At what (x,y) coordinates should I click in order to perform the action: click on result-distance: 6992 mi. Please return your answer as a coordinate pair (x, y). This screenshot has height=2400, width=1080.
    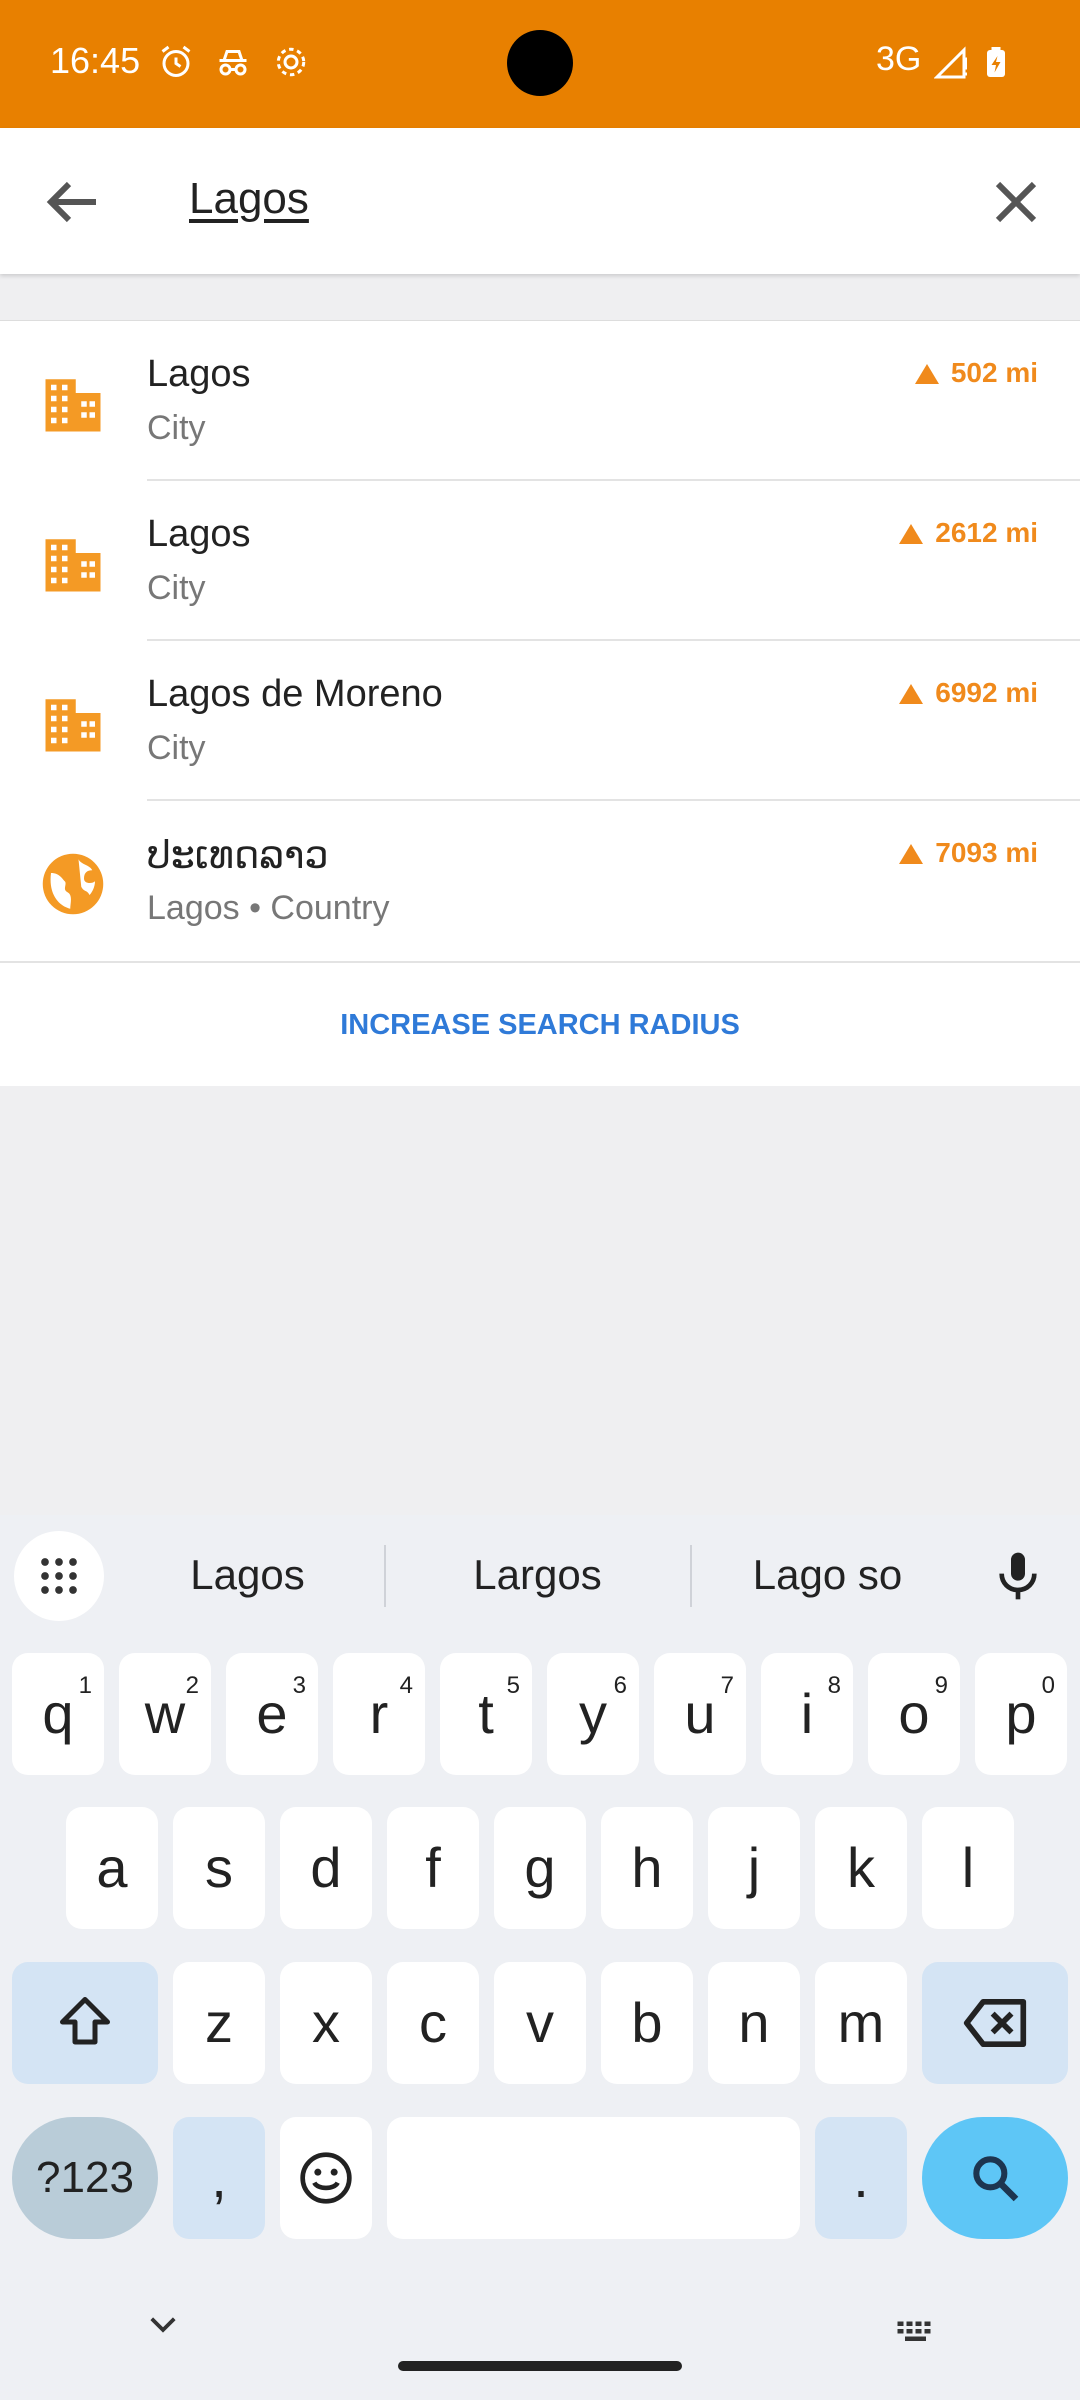
    Looking at the image, I should click on (968, 693).